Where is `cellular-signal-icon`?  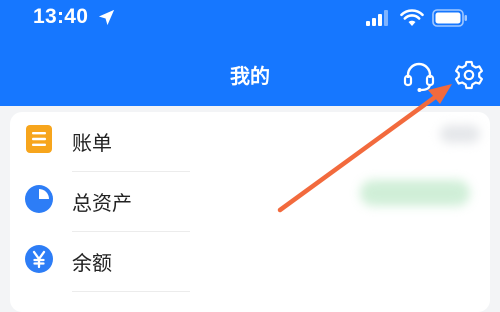 cellular-signal-icon is located at coordinates (377, 18).